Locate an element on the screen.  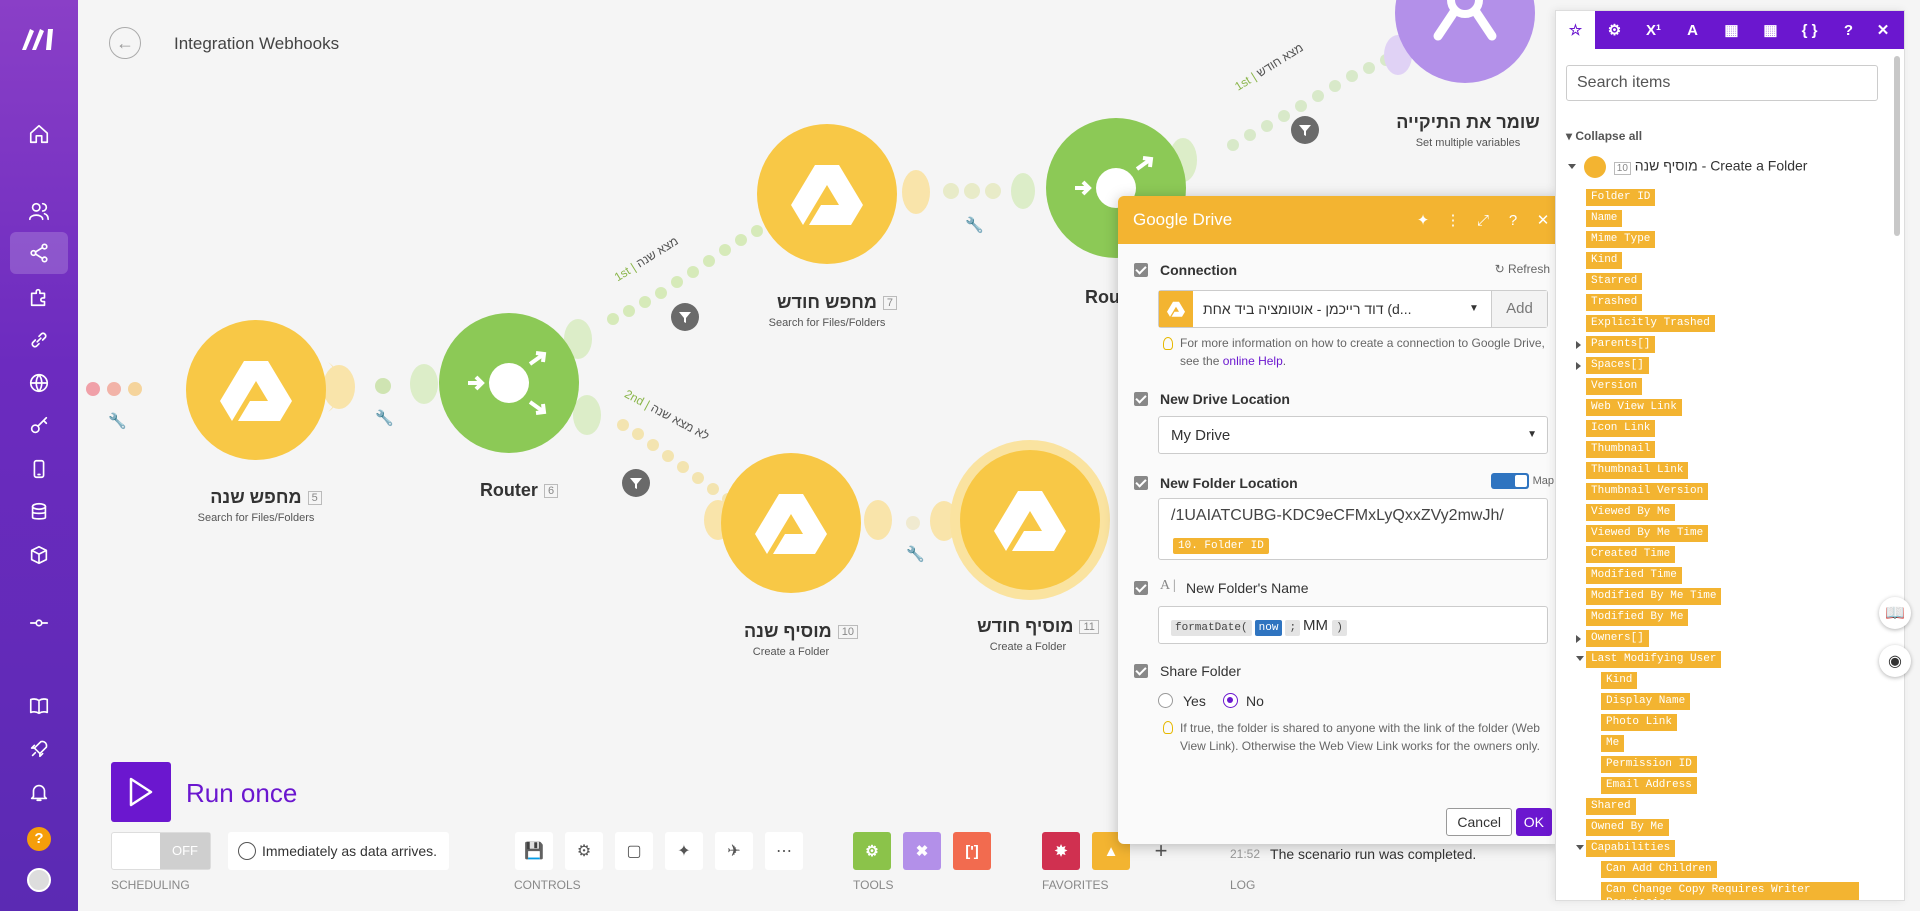
mapping-item: Can Add Children is located at coordinates (1659, 869).